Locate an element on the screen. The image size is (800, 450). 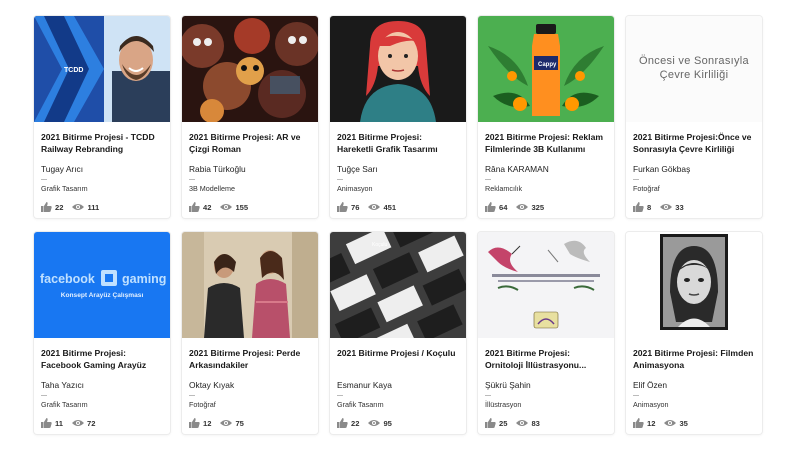
like-count: 11 is located at coordinates (59, 423).